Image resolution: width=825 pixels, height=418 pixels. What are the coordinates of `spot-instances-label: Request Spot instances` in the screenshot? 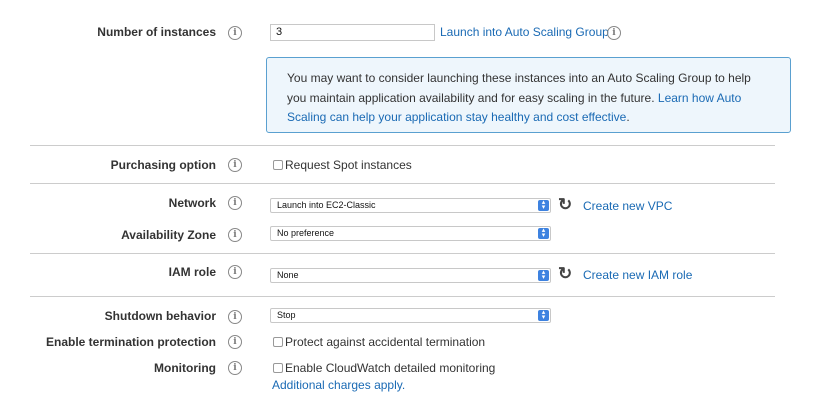 It's located at (348, 165).